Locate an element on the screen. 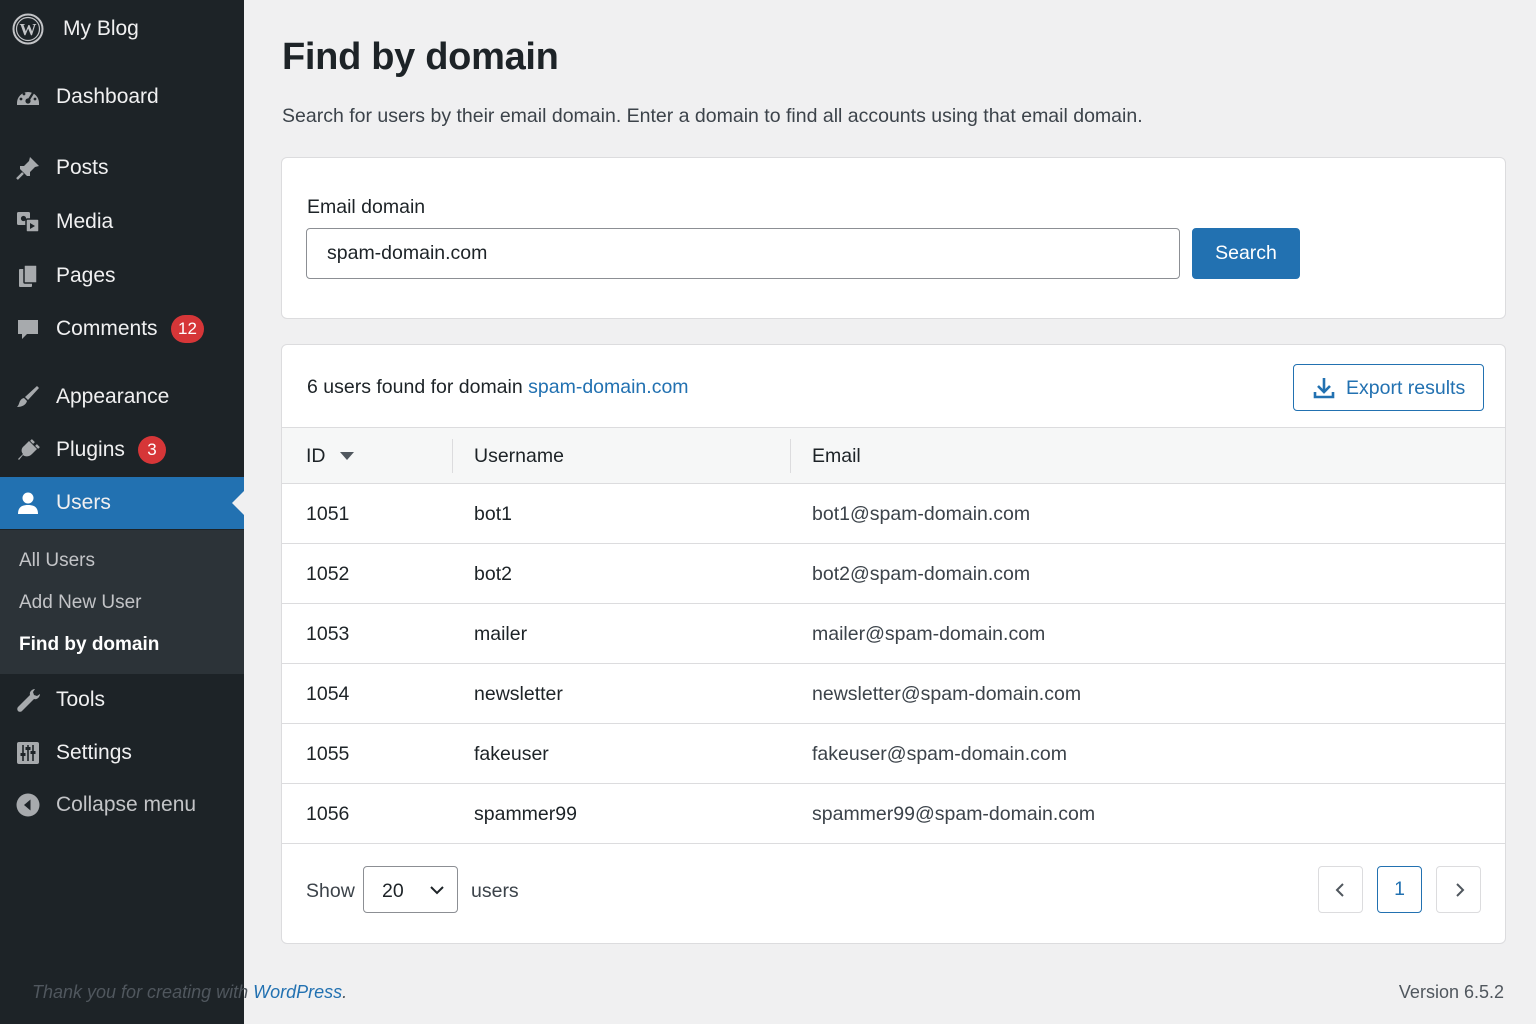  per-page-select: 20 is located at coordinates (410, 889).